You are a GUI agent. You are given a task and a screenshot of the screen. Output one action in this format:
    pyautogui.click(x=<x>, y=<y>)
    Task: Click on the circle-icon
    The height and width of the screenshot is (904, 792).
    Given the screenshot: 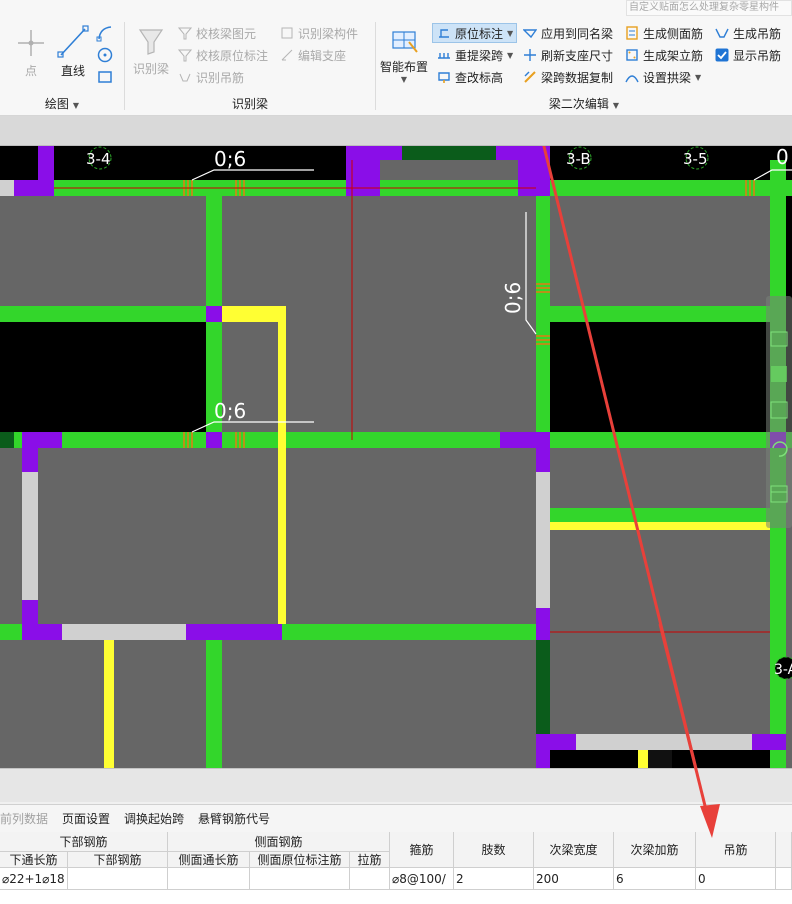 What is the action you would take?
    pyautogui.click(x=105, y=55)
    